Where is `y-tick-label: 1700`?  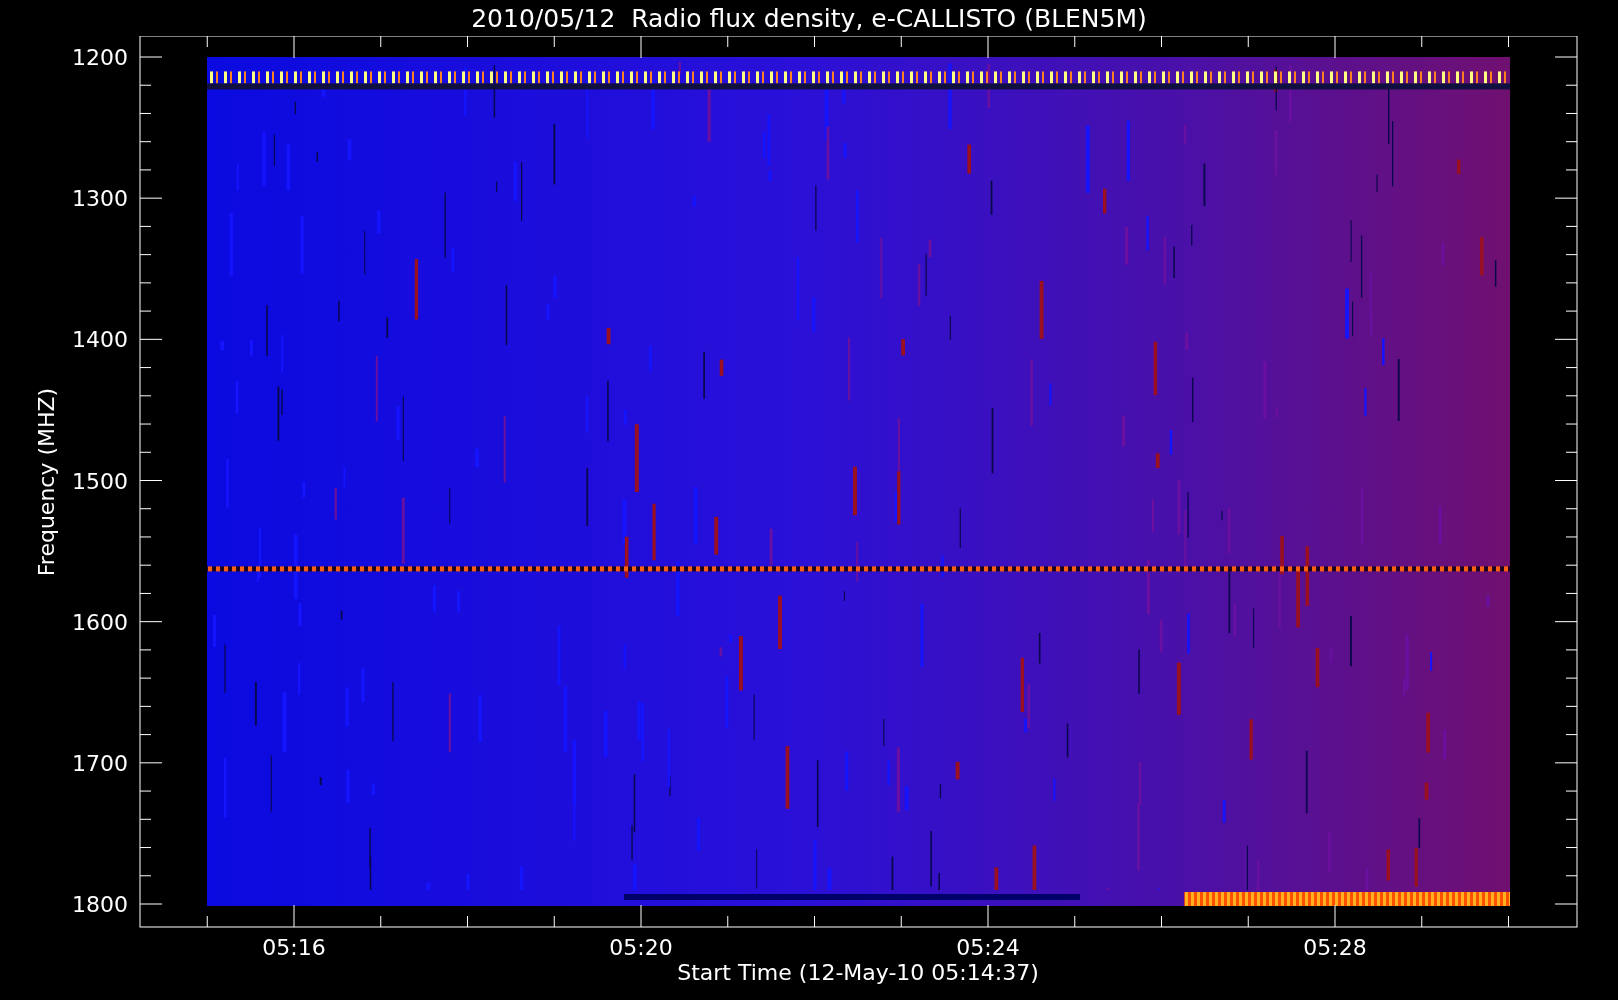
y-tick-label: 1700 is located at coordinates (100, 763).